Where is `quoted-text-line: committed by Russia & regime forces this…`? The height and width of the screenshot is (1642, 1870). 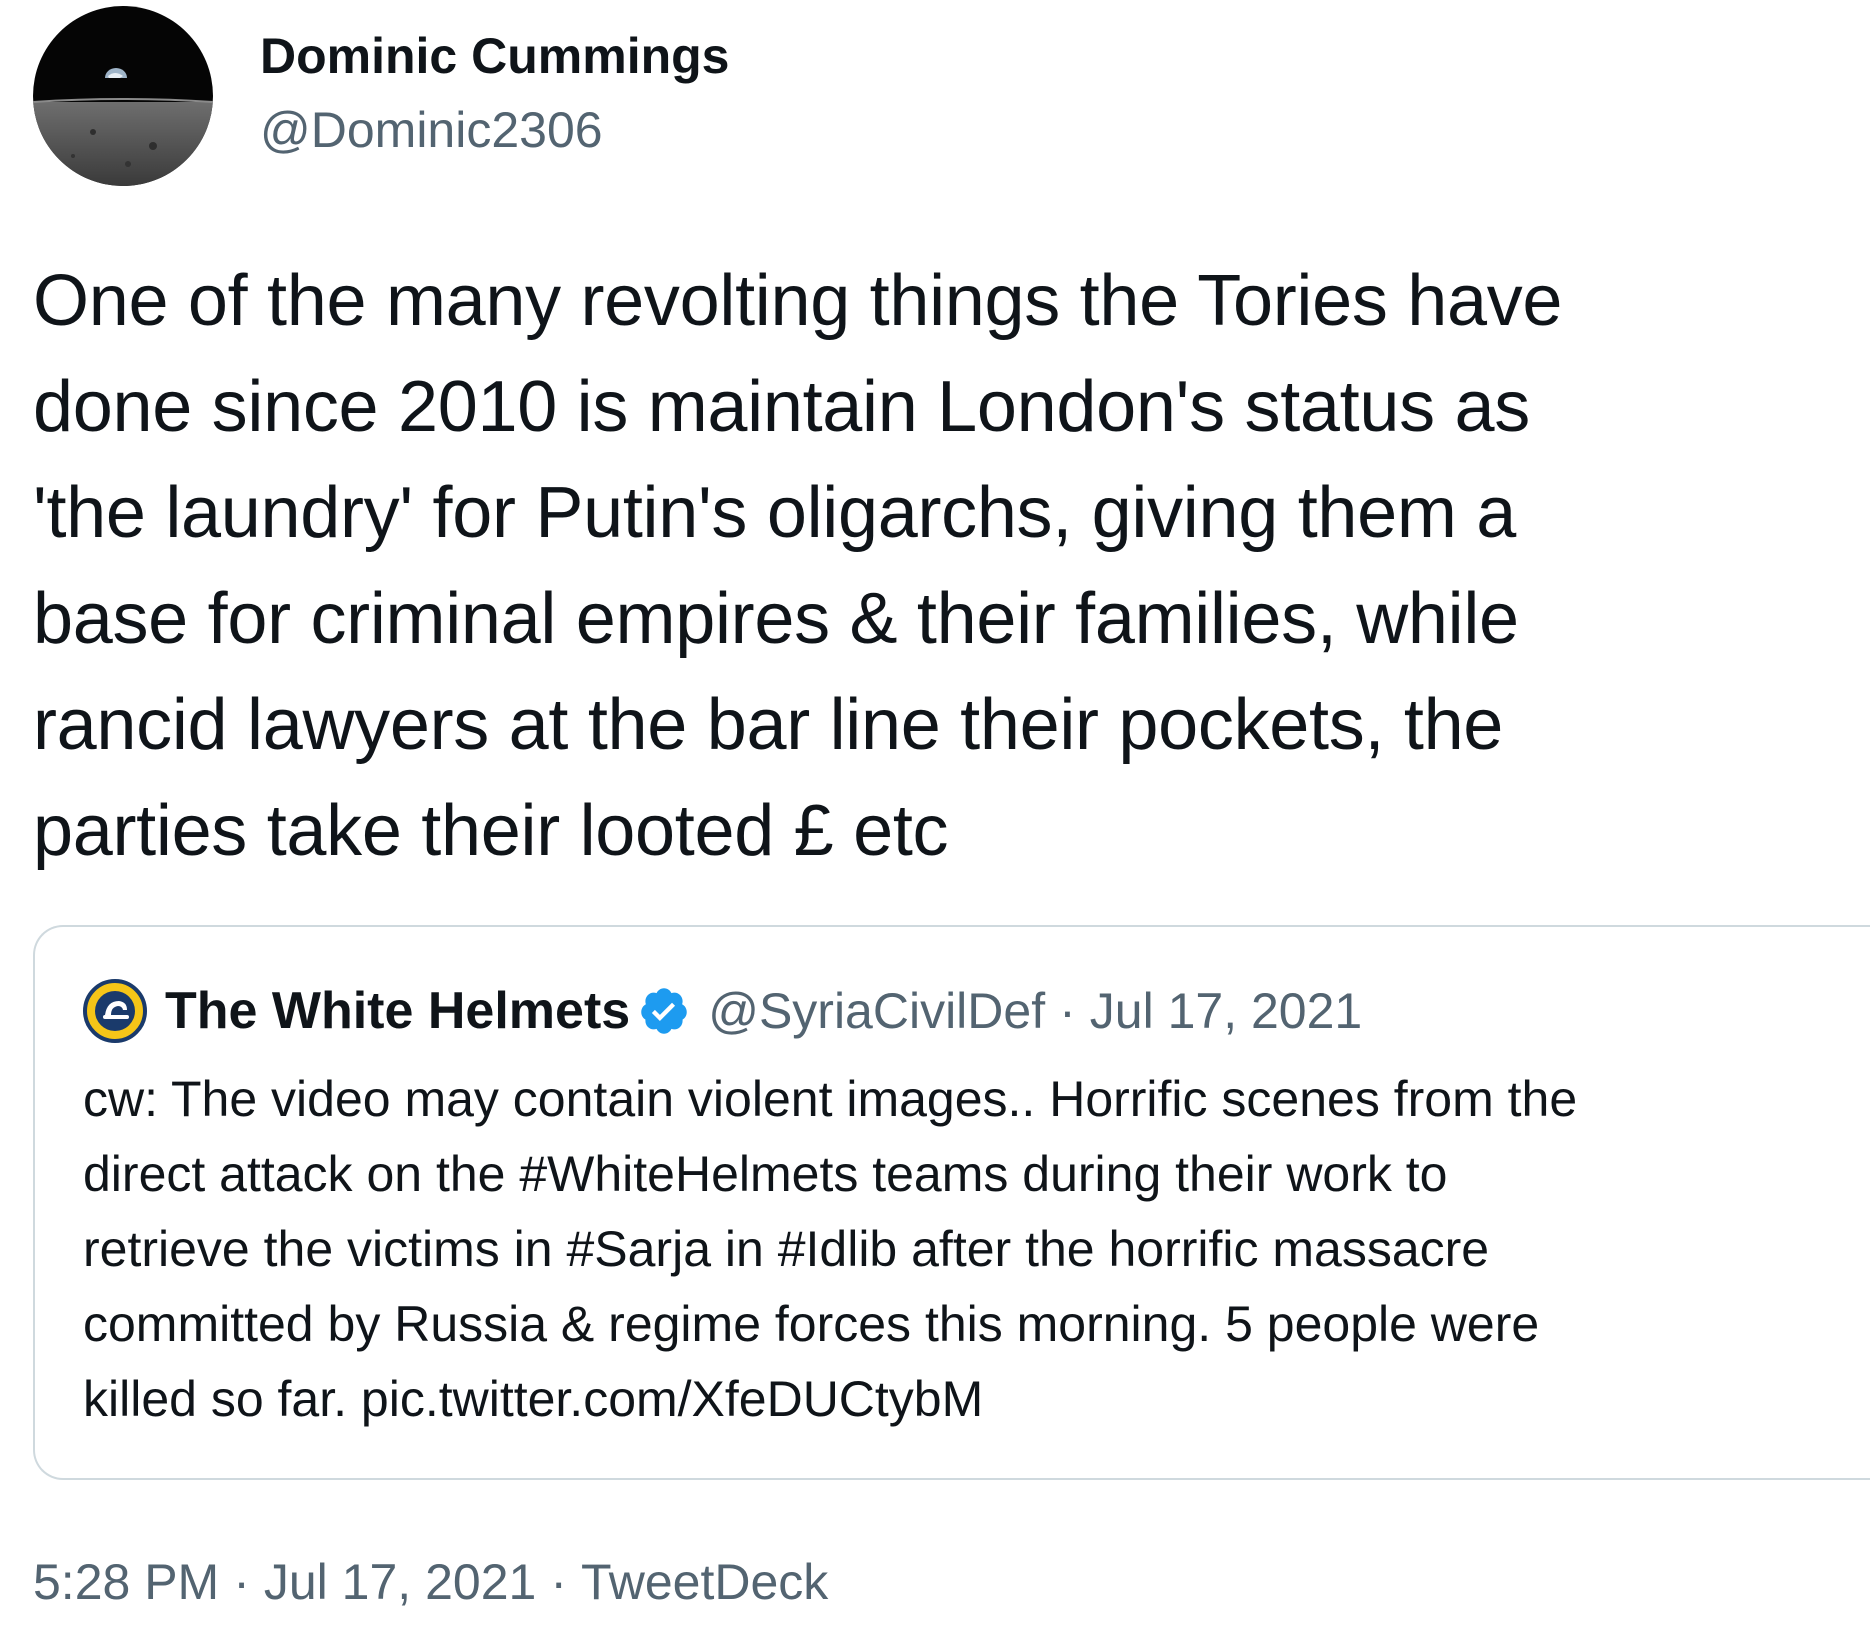
quoted-text-line: committed by Russia & regime forces this… is located at coordinates (811, 1324).